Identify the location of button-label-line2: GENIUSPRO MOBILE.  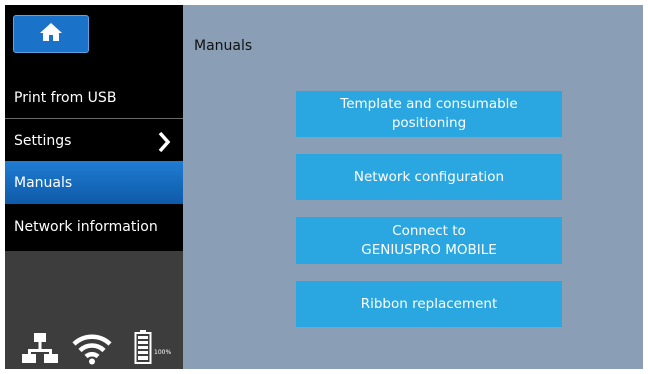
(429, 249).